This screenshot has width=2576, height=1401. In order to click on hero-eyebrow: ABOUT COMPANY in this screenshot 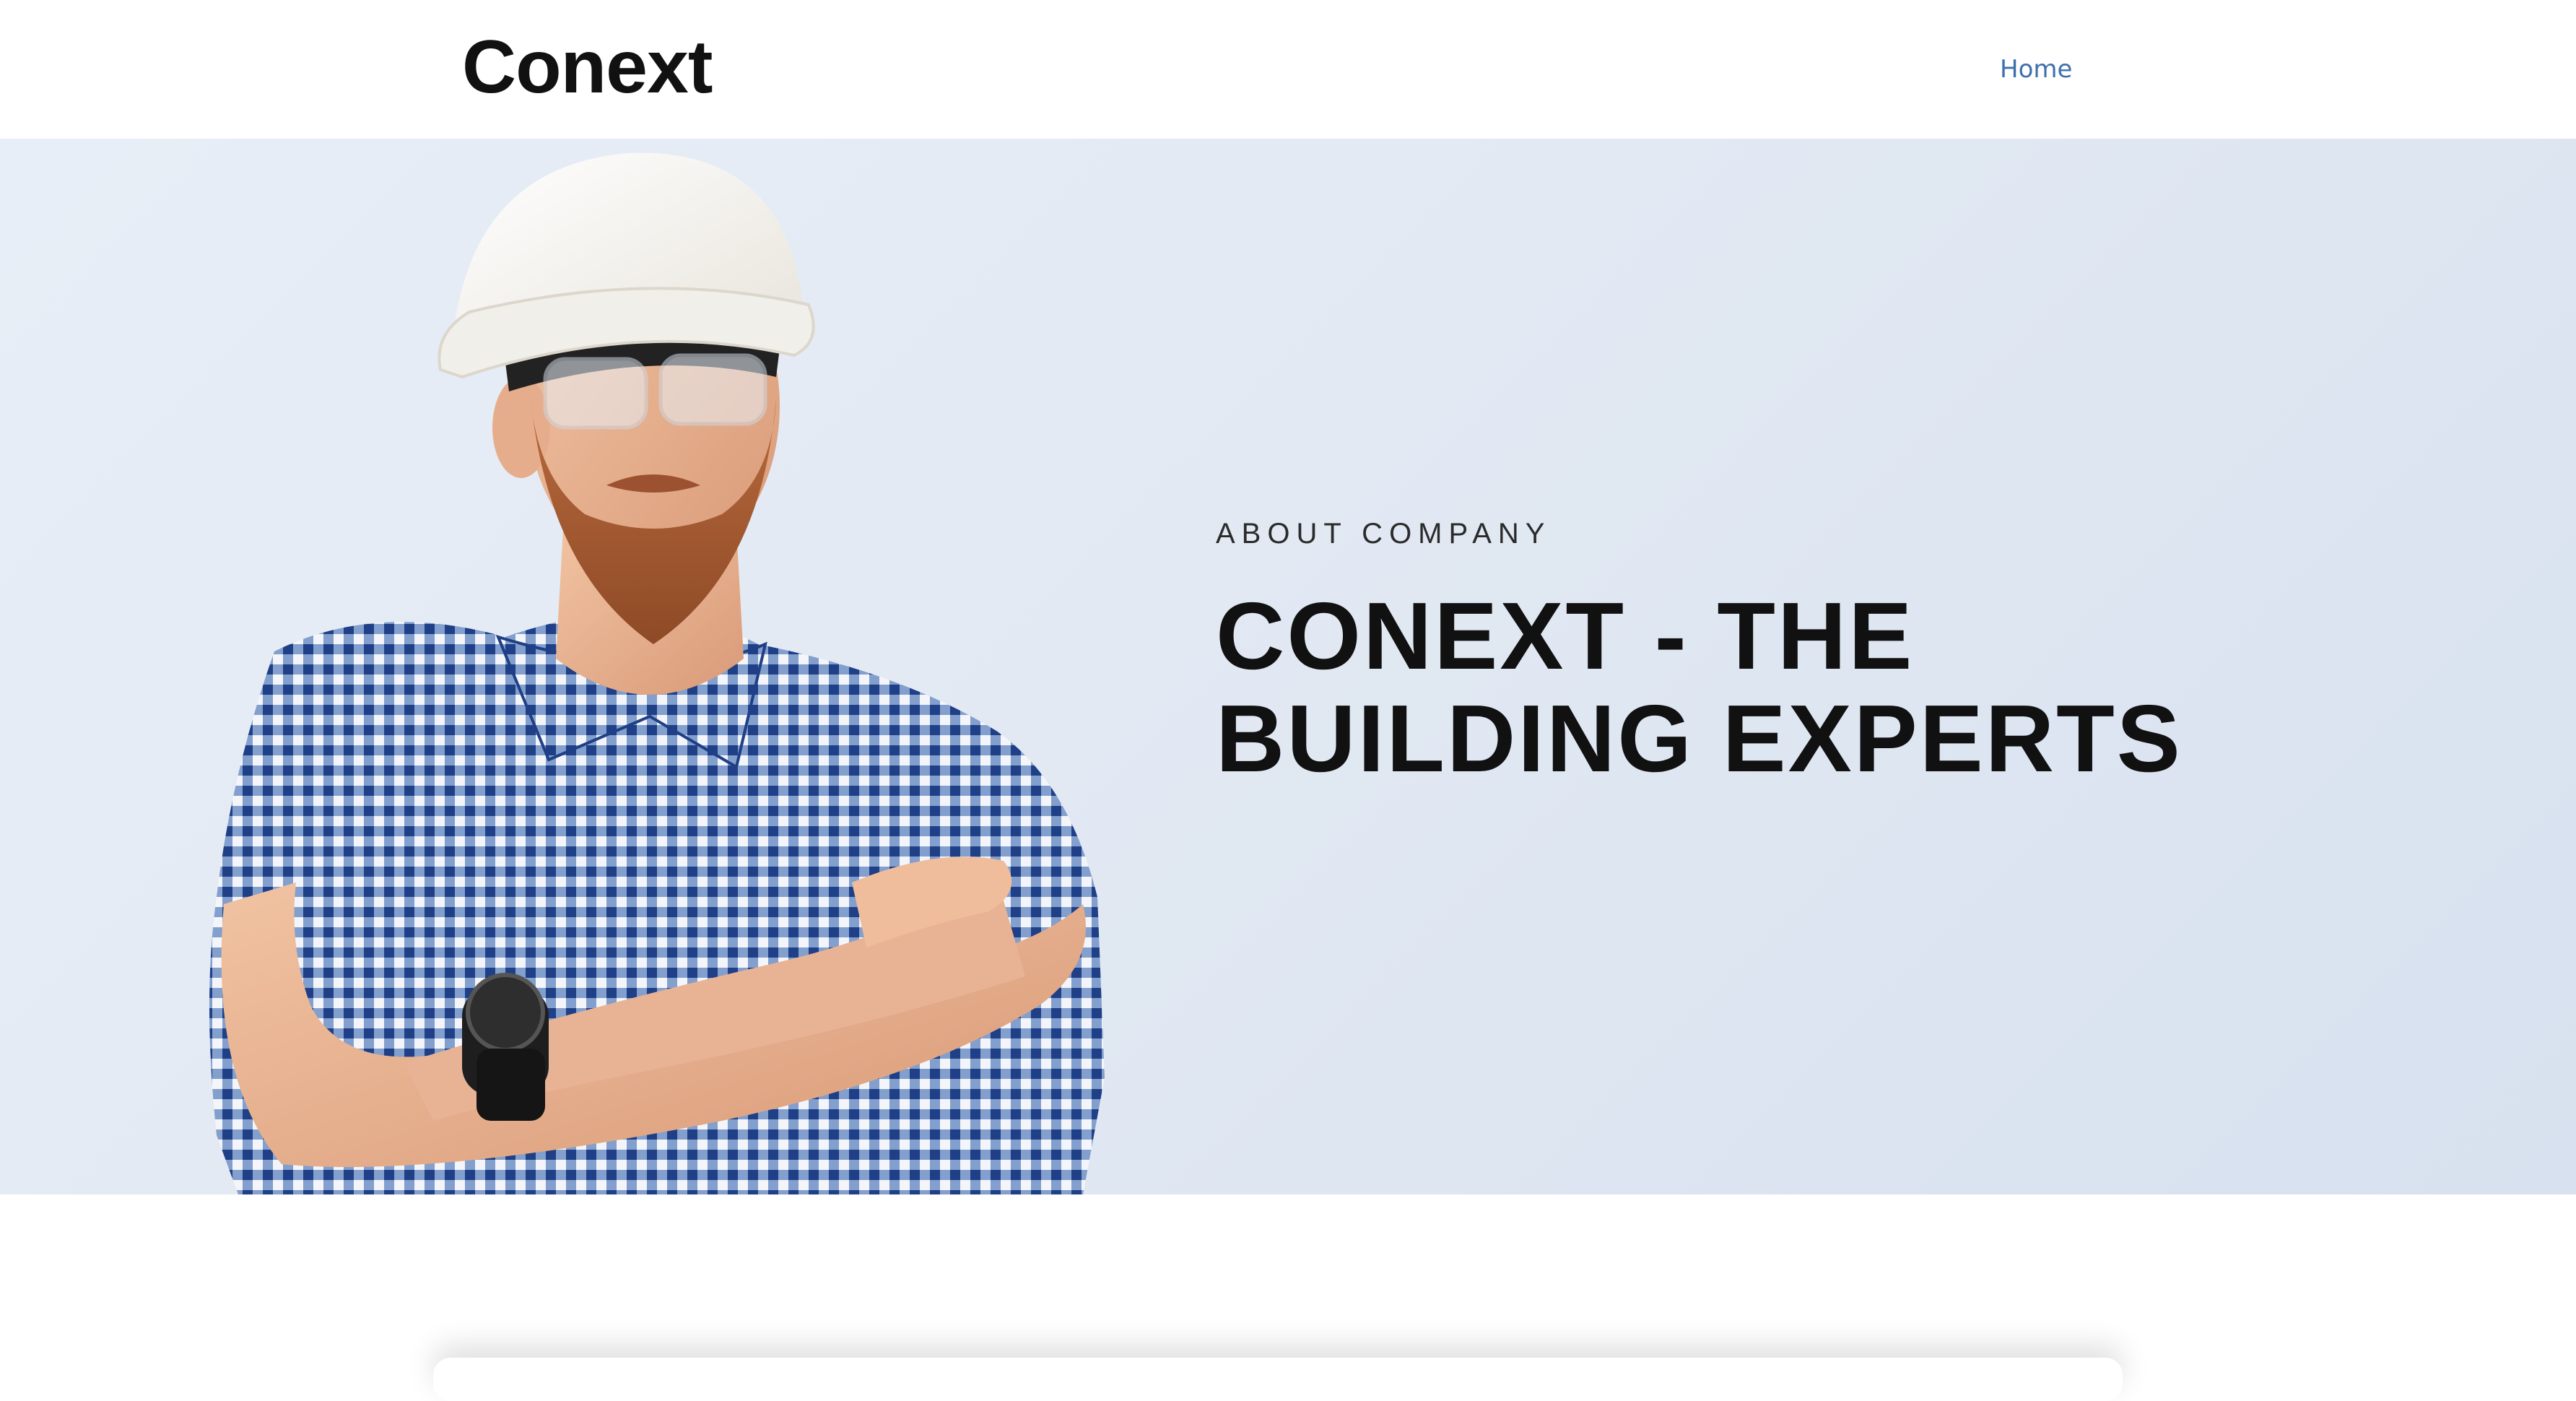, I will do `click(1384, 534)`.